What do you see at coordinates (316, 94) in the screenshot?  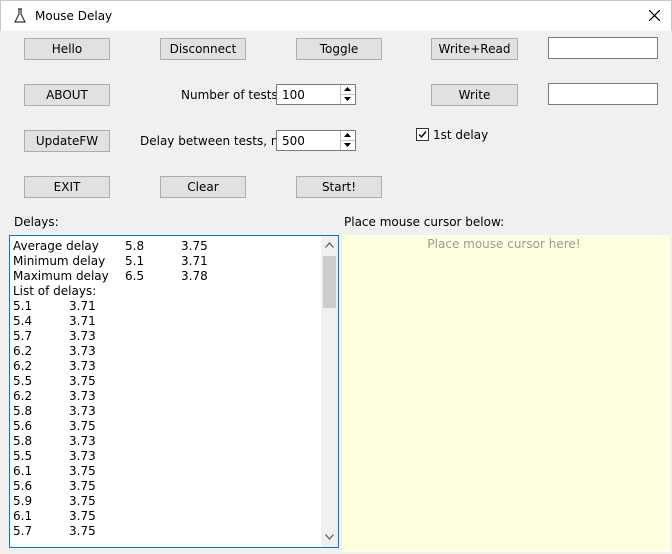 I see `num-tests-stepper: 100` at bounding box center [316, 94].